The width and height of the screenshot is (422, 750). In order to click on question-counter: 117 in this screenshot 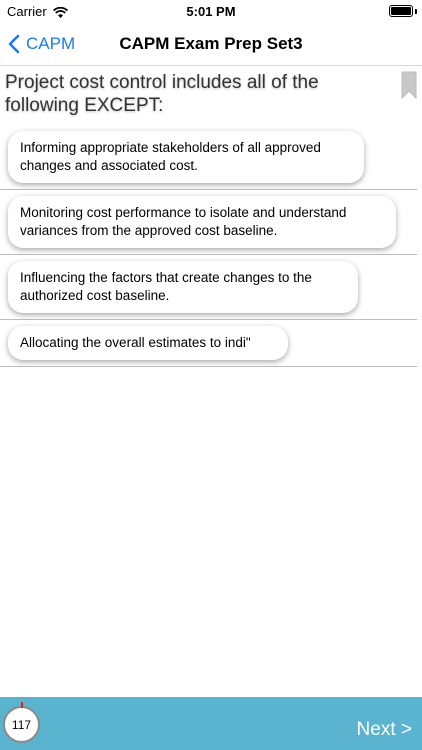, I will do `click(21, 724)`.